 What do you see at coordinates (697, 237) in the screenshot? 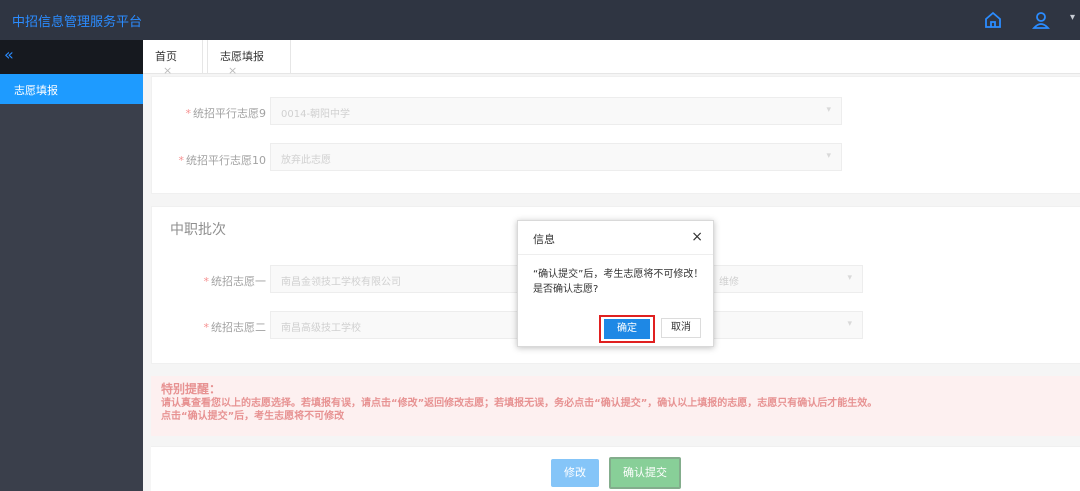
I see `close-icon: ×` at bounding box center [697, 237].